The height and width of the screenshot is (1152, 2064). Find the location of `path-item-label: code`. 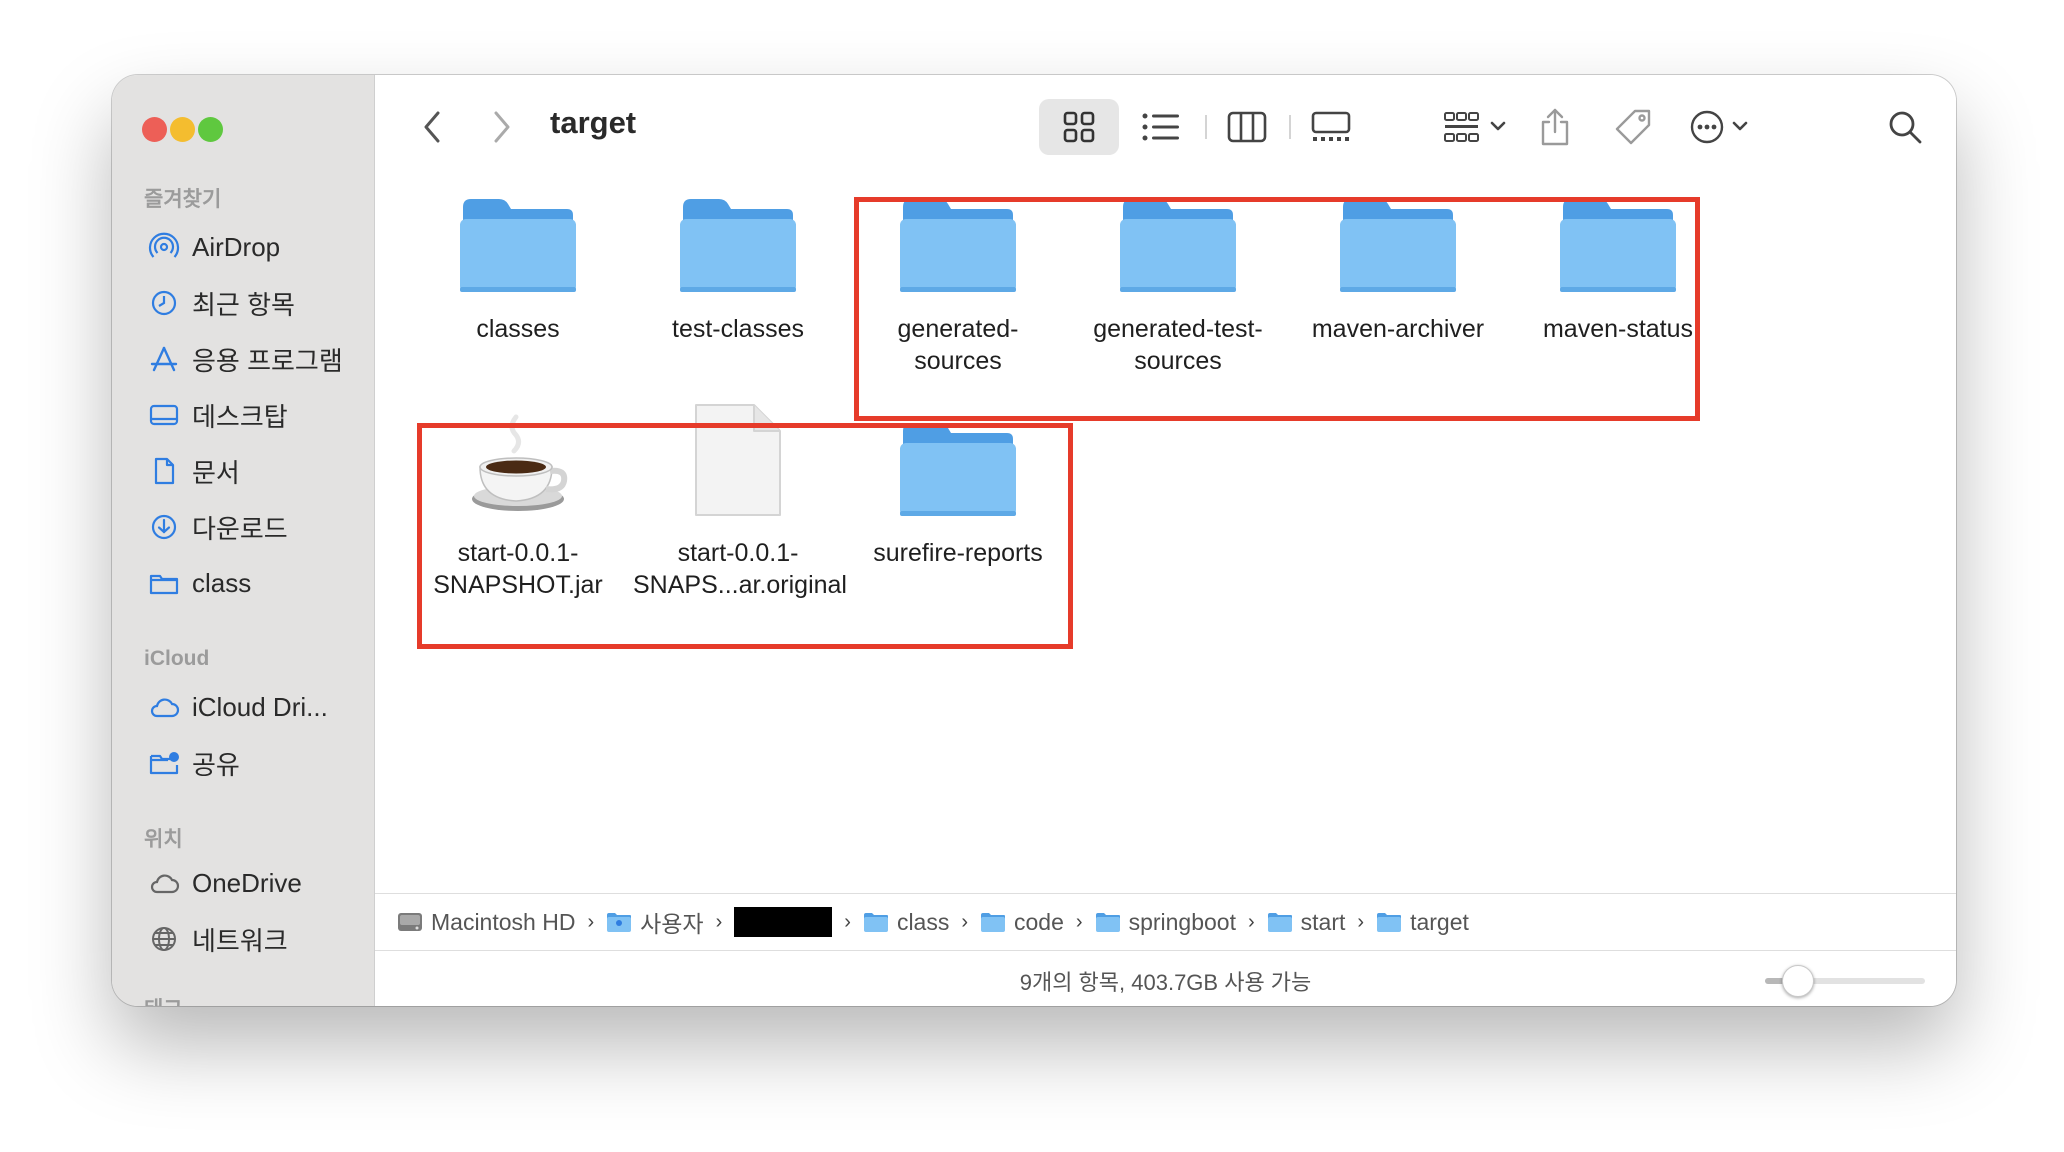

path-item-label: code is located at coordinates (1039, 921).